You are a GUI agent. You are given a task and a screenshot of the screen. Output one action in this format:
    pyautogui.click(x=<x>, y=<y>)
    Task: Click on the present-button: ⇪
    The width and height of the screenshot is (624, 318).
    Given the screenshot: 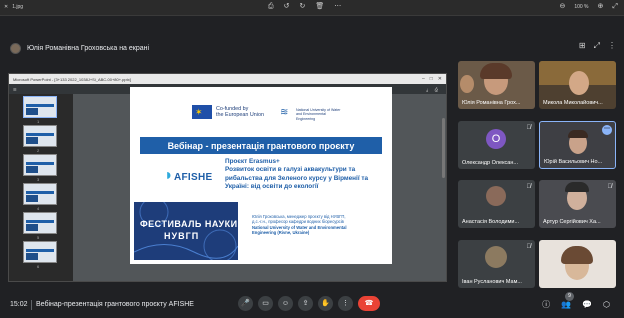 What is the action you would take?
    pyautogui.click(x=305, y=303)
    